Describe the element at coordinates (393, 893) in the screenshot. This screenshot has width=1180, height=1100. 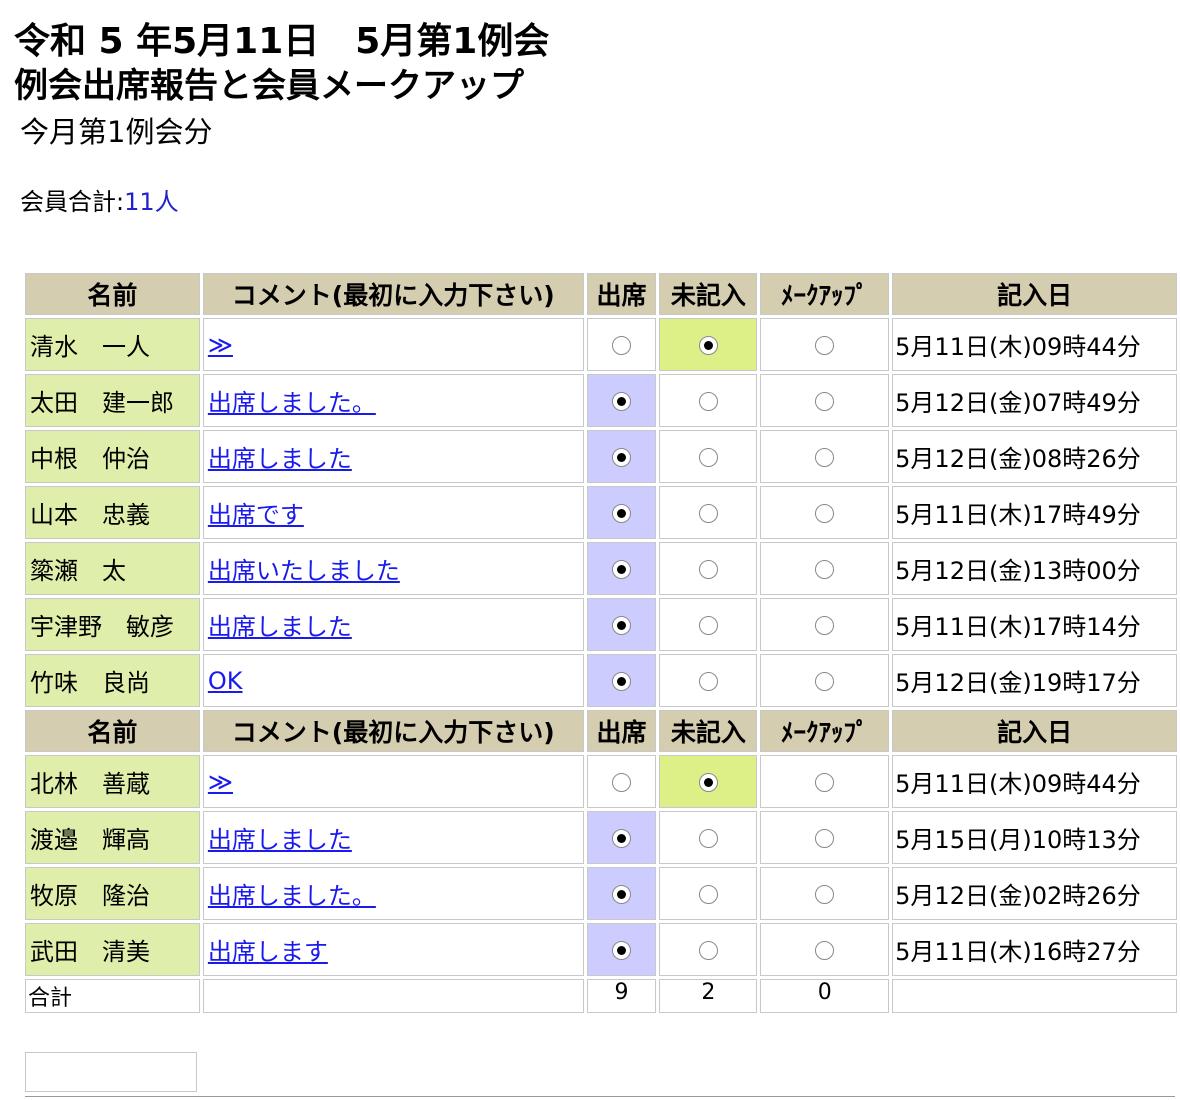
I see `comment-cell: 出席しました。` at that location.